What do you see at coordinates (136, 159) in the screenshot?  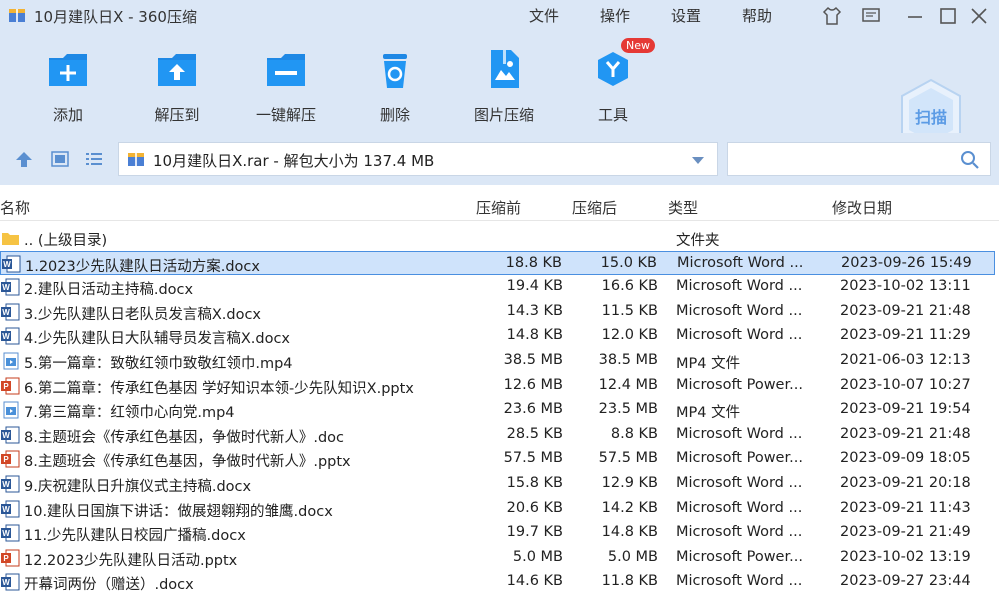 I see `archive-file-icon` at bounding box center [136, 159].